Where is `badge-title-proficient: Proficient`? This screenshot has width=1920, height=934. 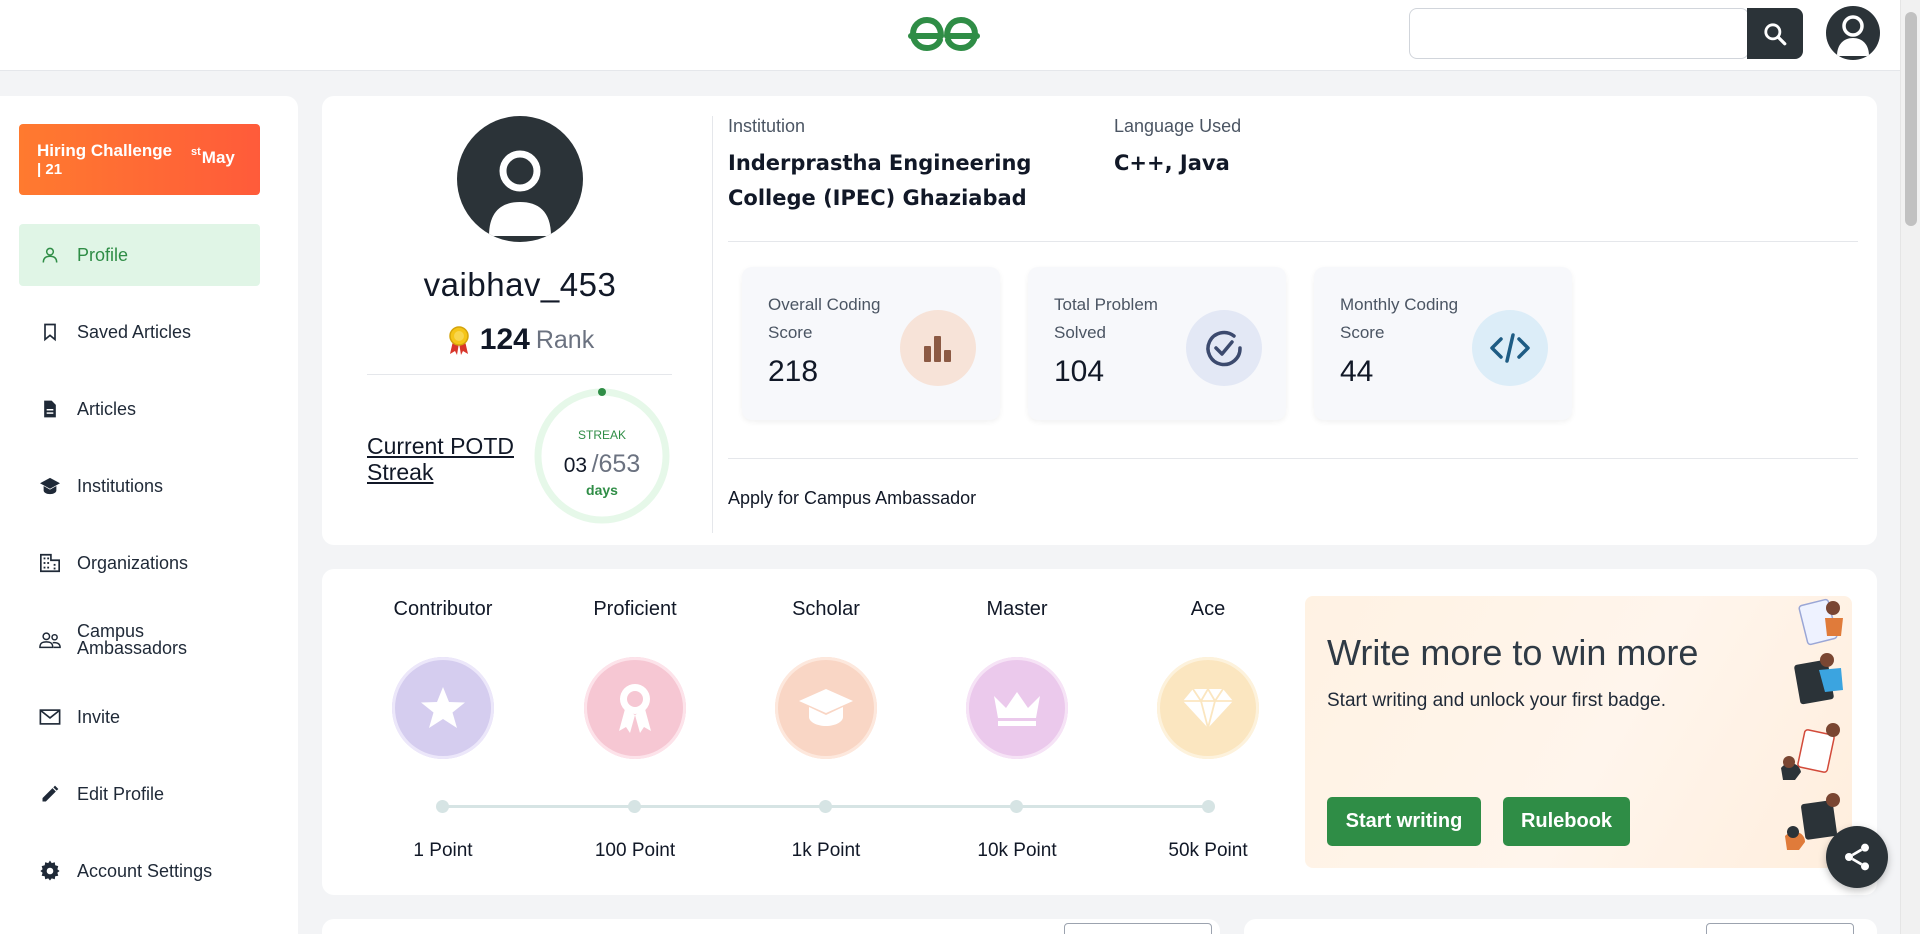
badge-title-proficient: Proficient is located at coordinates (635, 609).